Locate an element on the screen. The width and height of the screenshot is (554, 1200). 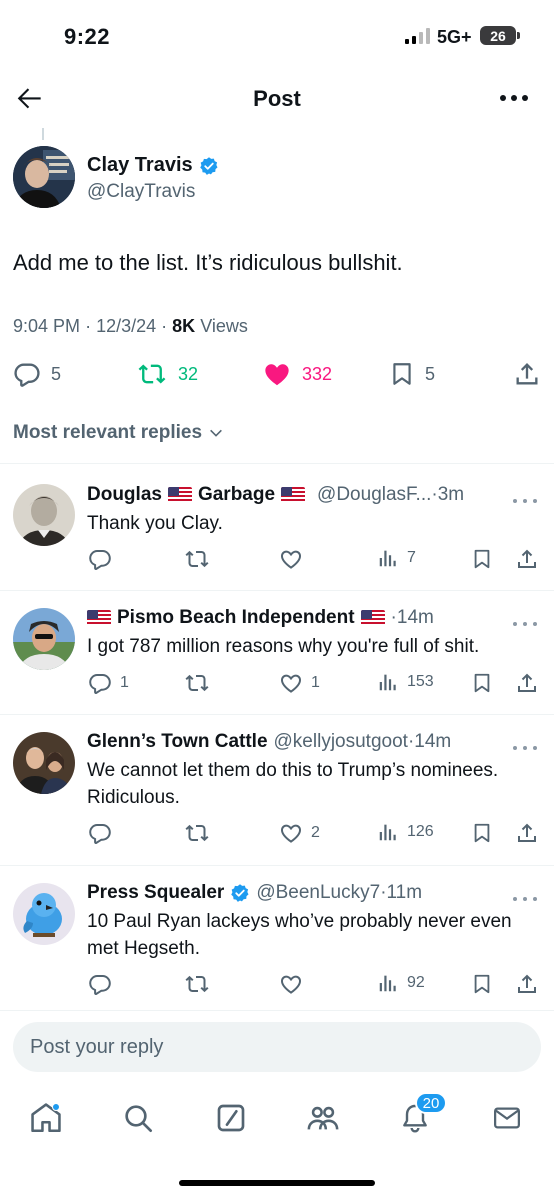
grok-icon is located at coordinates (231, 1118).